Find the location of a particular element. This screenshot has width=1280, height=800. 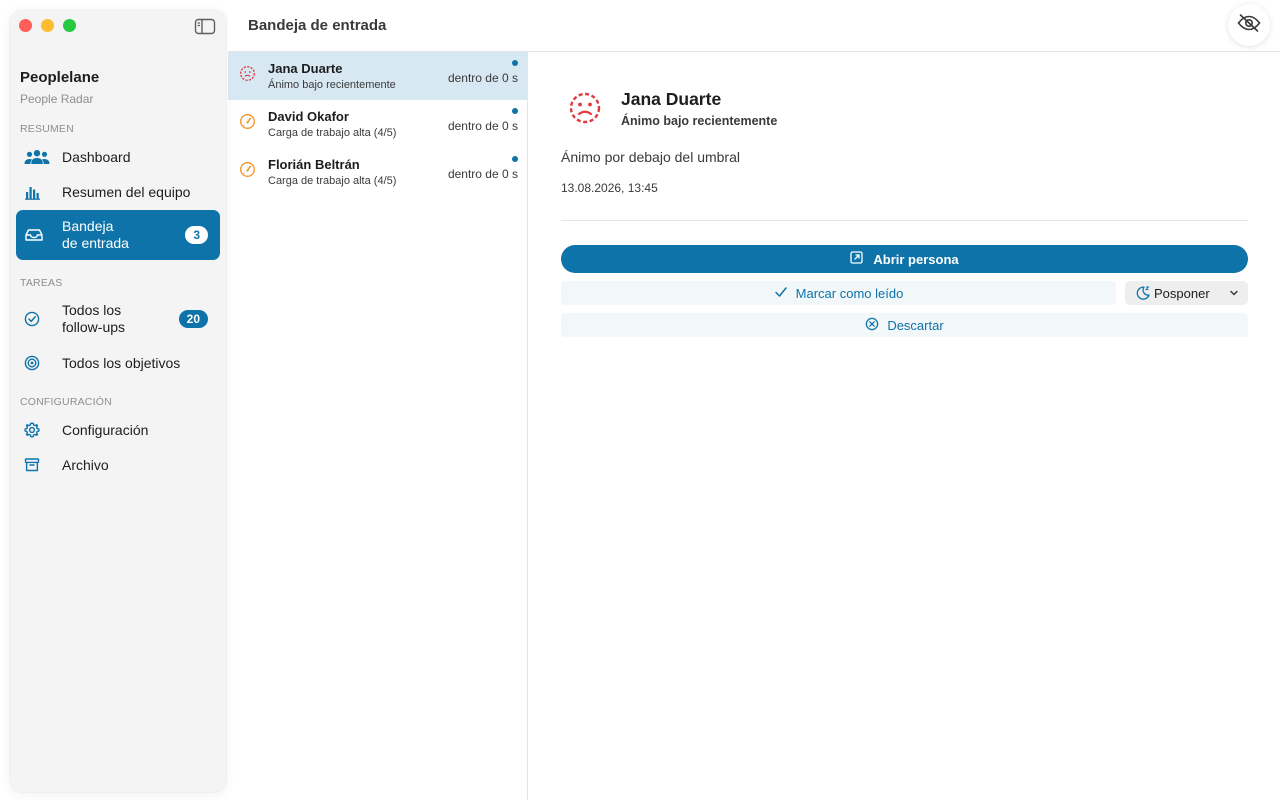

archive-box-icon is located at coordinates (37, 465).